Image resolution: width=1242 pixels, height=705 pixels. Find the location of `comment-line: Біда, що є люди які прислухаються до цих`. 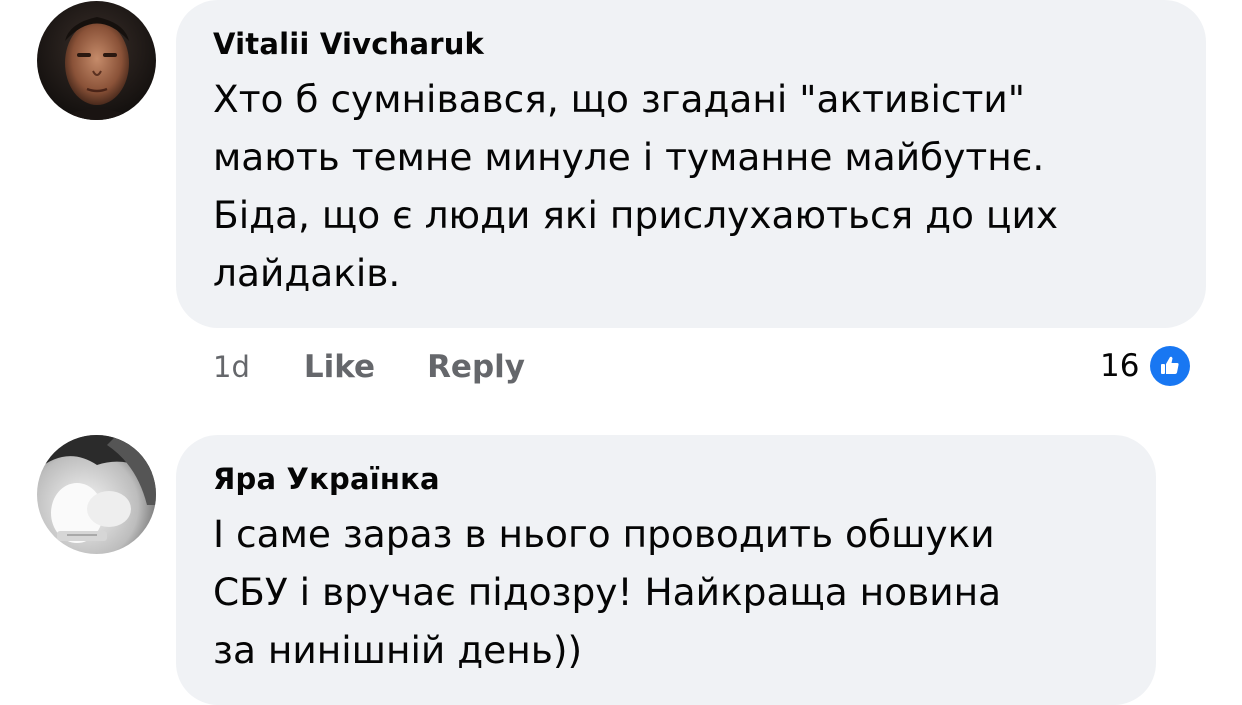

comment-line: Біда, що є люди які прислухаються до цих is located at coordinates (636, 215).